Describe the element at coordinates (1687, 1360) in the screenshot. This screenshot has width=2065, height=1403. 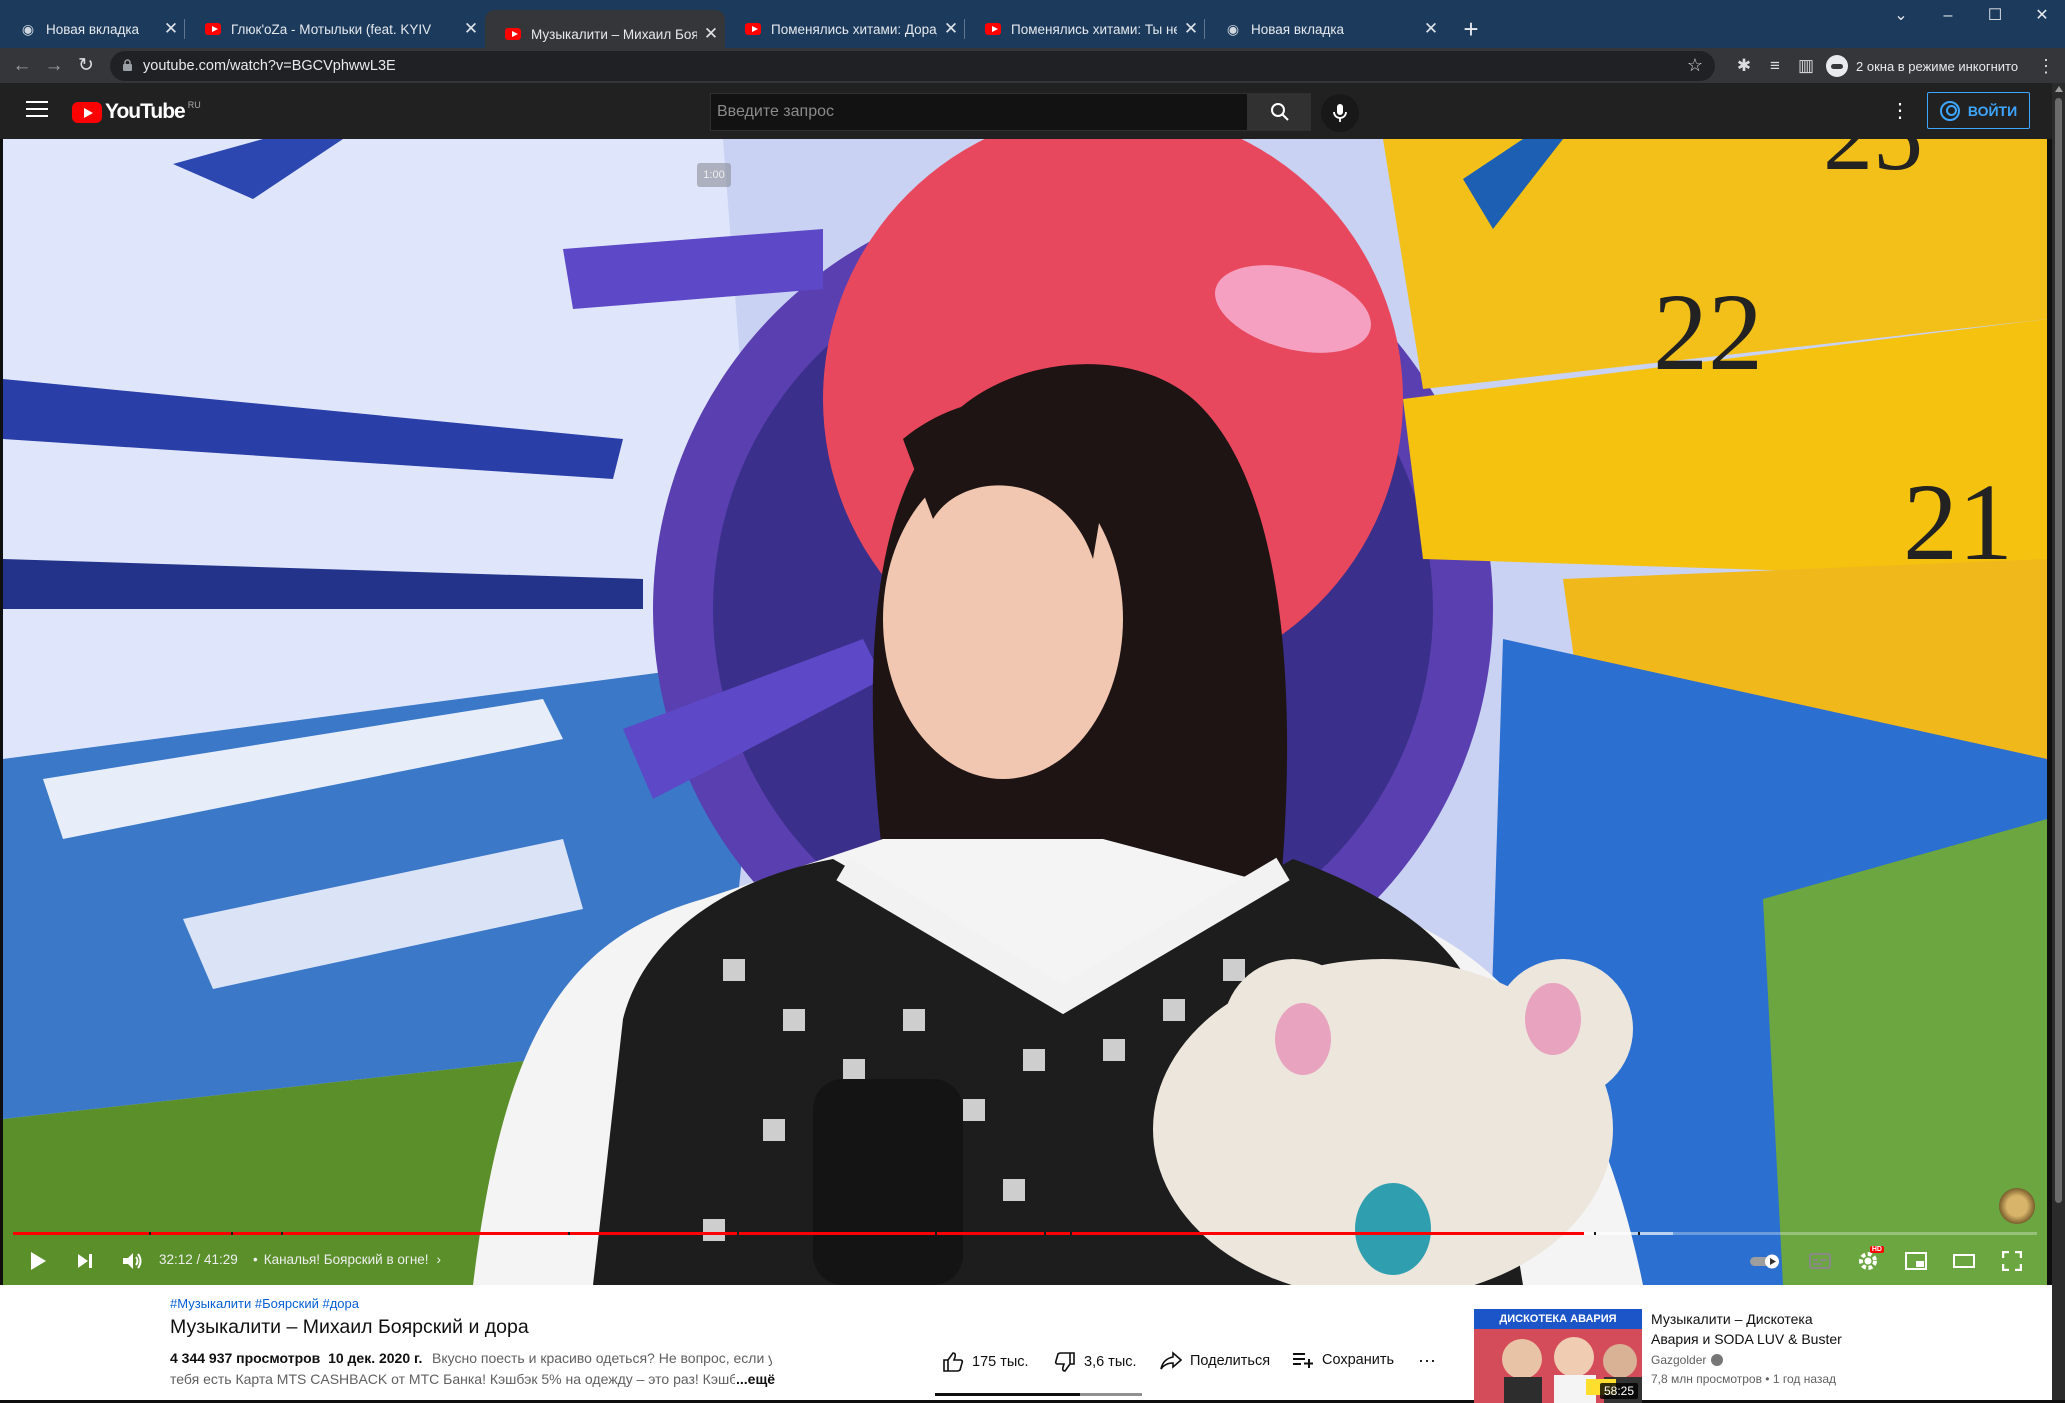
I see `recommended-channel: Gazgolder` at that location.